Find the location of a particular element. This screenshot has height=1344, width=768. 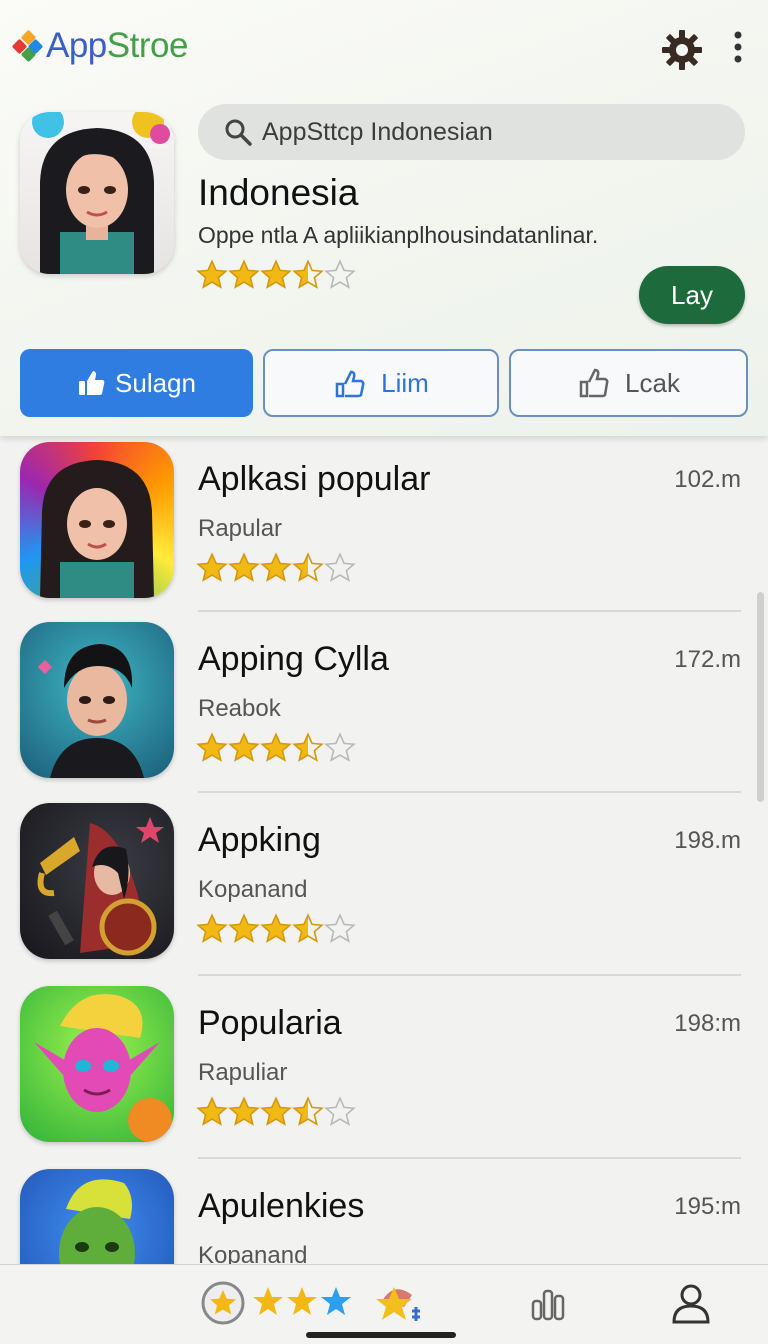

tab-label: Sulagn is located at coordinates (155, 382).